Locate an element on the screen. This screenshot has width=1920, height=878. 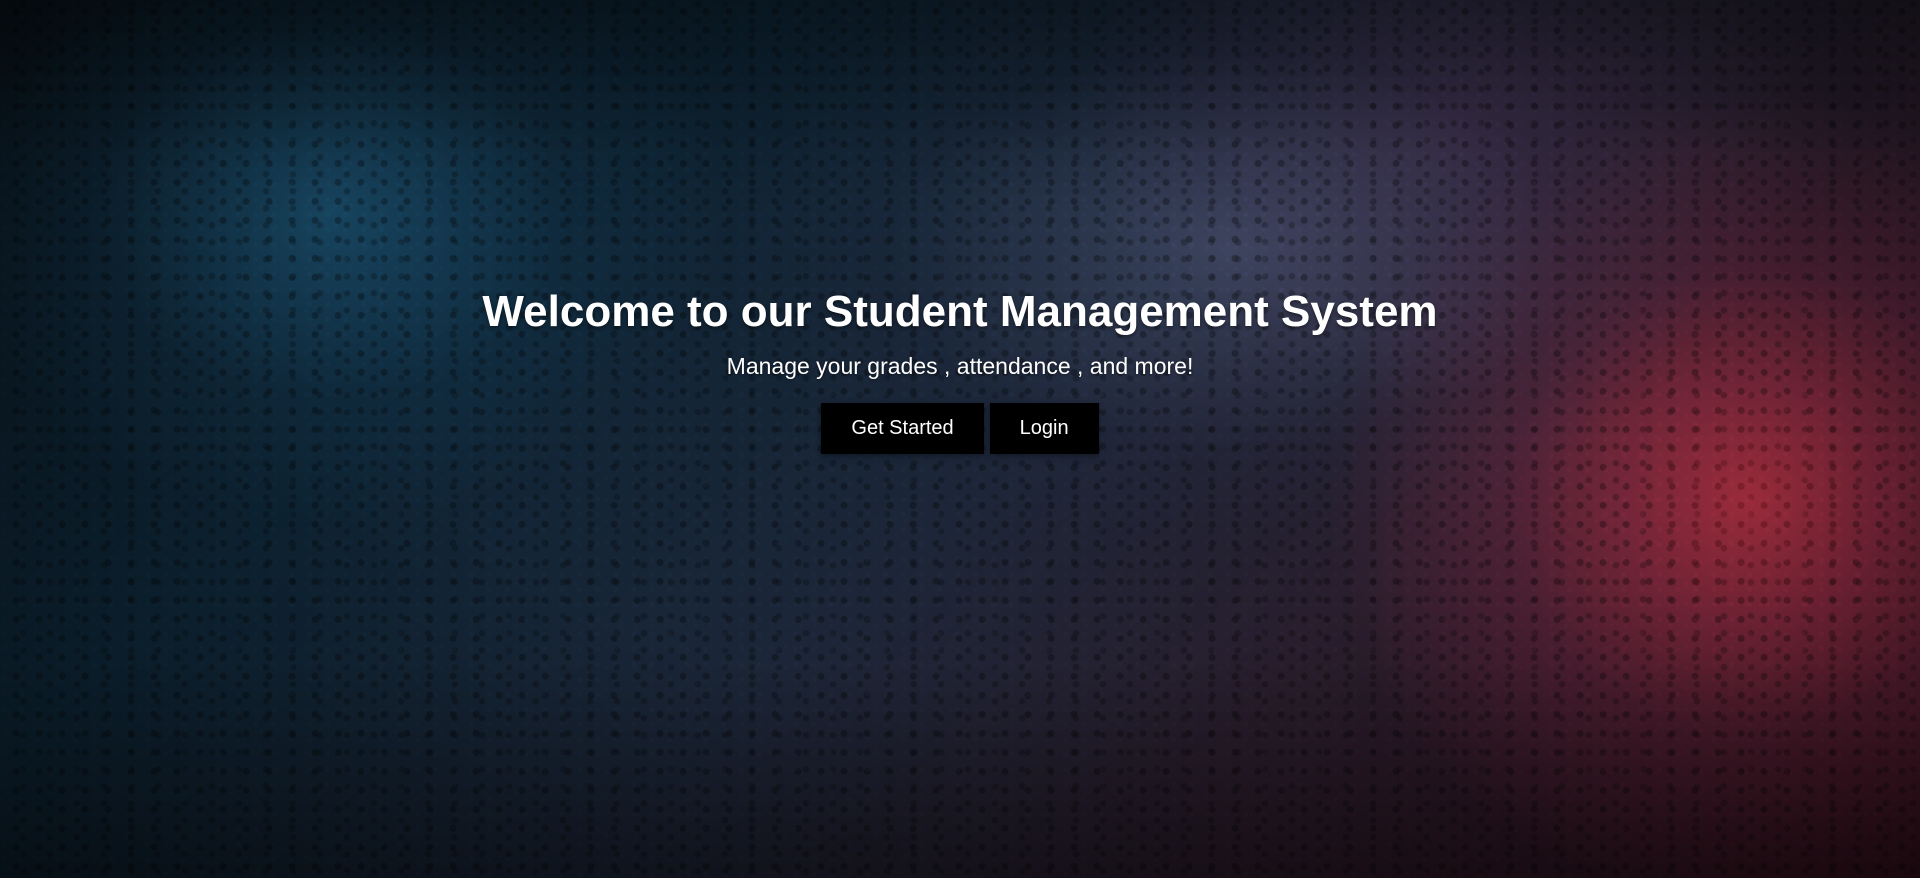
login-button: Login is located at coordinates (1044, 428).